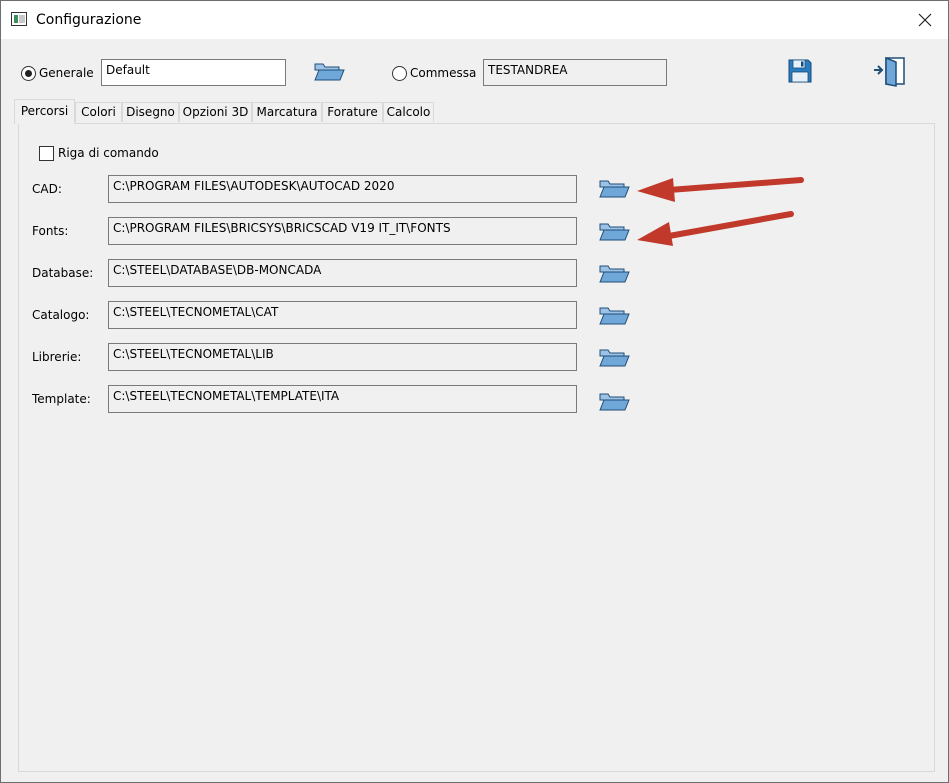 Image resolution: width=949 pixels, height=783 pixels. What do you see at coordinates (57, 357) in the screenshot?
I see `librerie-label: Librerie:` at bounding box center [57, 357].